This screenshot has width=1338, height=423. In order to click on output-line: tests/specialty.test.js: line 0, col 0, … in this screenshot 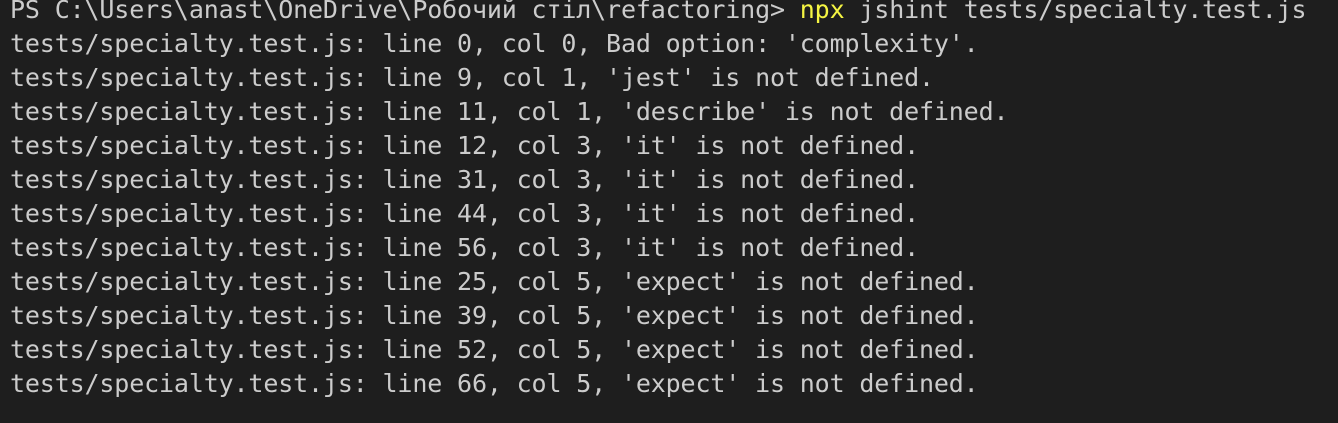, I will do `click(494, 43)`.